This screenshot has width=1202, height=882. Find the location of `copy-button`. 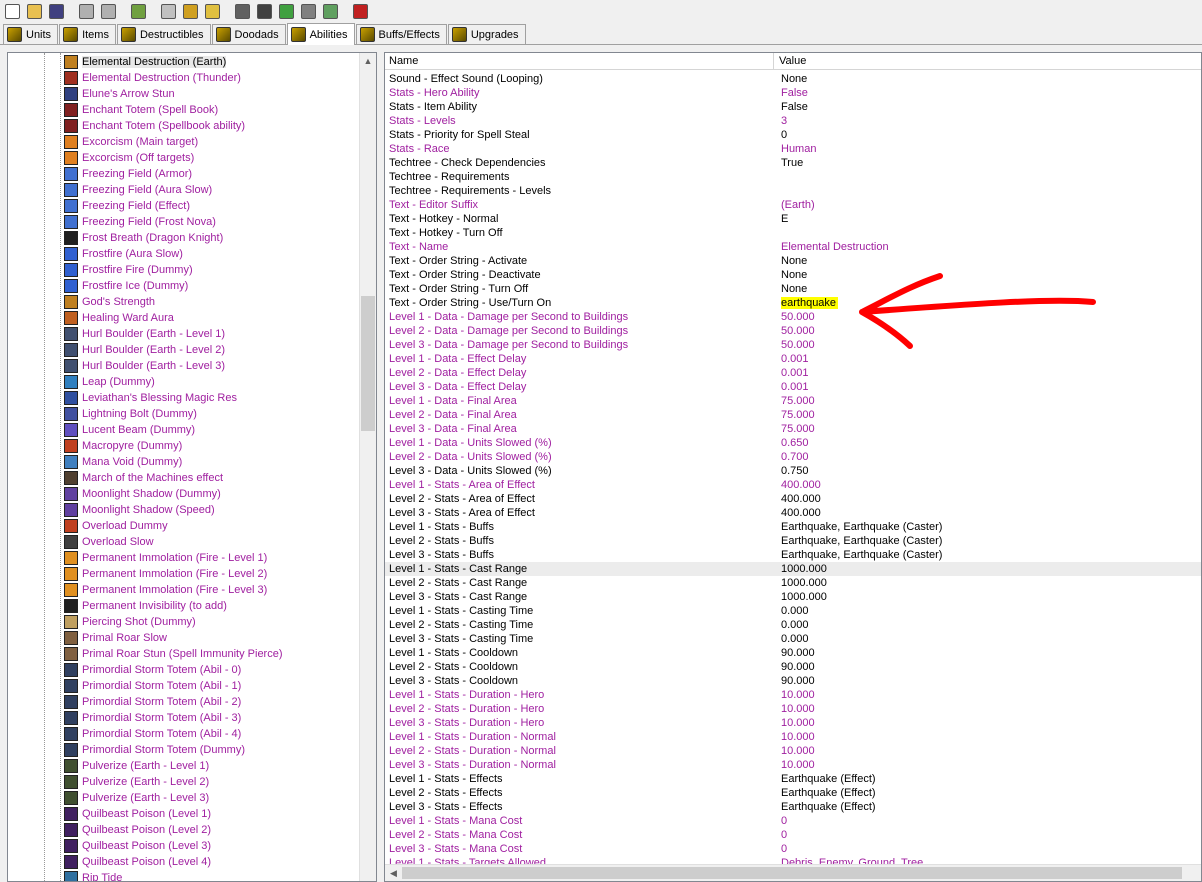

copy-button is located at coordinates (86, 11).